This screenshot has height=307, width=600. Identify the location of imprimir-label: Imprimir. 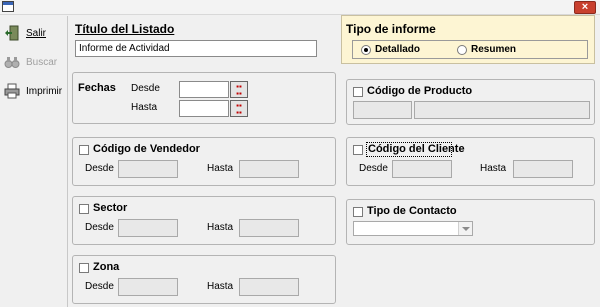
(44, 91).